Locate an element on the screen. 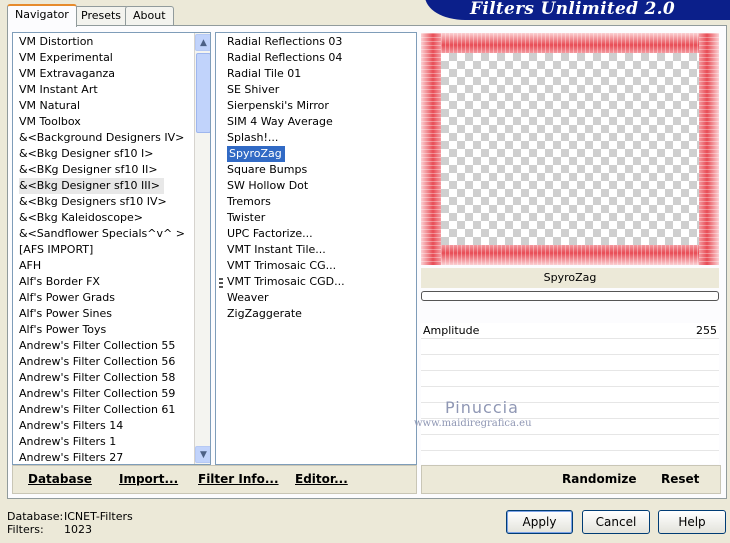  scroll-down-icon: ▼ is located at coordinates (202, 454).